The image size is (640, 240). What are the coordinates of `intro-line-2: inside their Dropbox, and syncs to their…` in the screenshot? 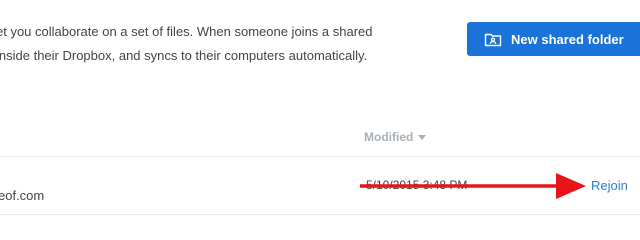 It's located at (184, 55).